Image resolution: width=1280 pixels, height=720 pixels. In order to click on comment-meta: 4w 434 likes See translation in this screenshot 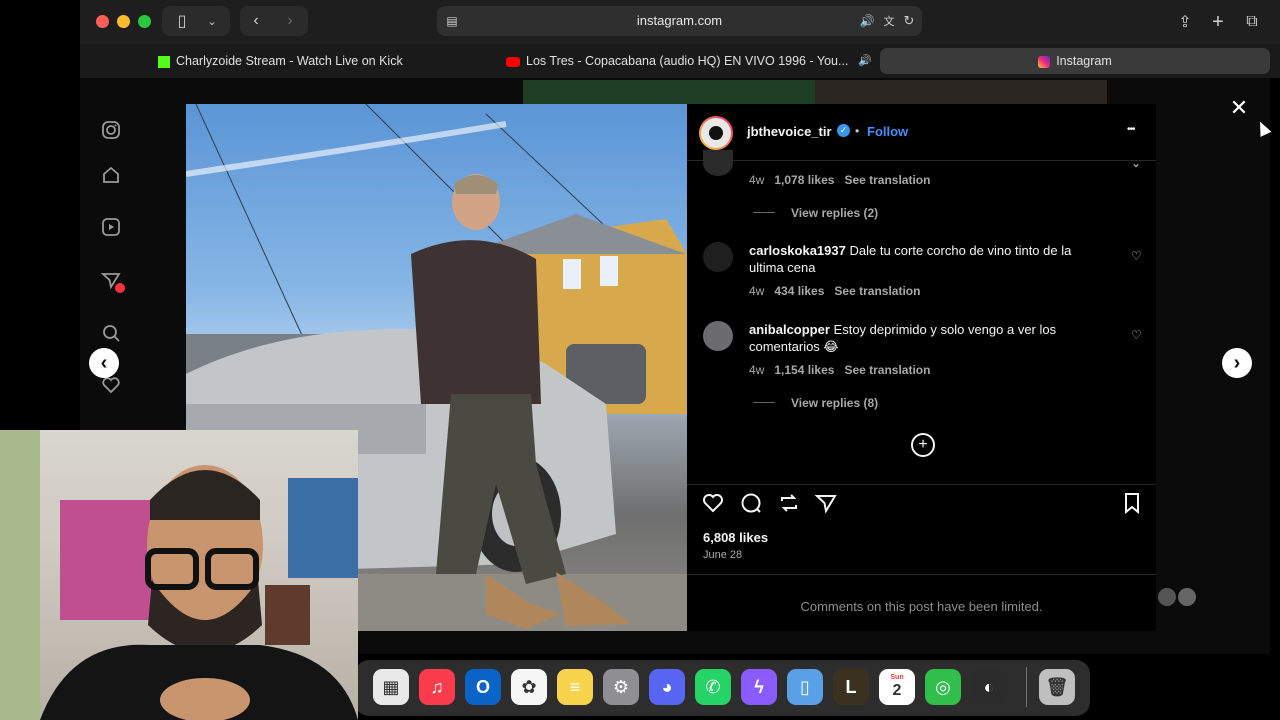, I will do `click(834, 291)`.